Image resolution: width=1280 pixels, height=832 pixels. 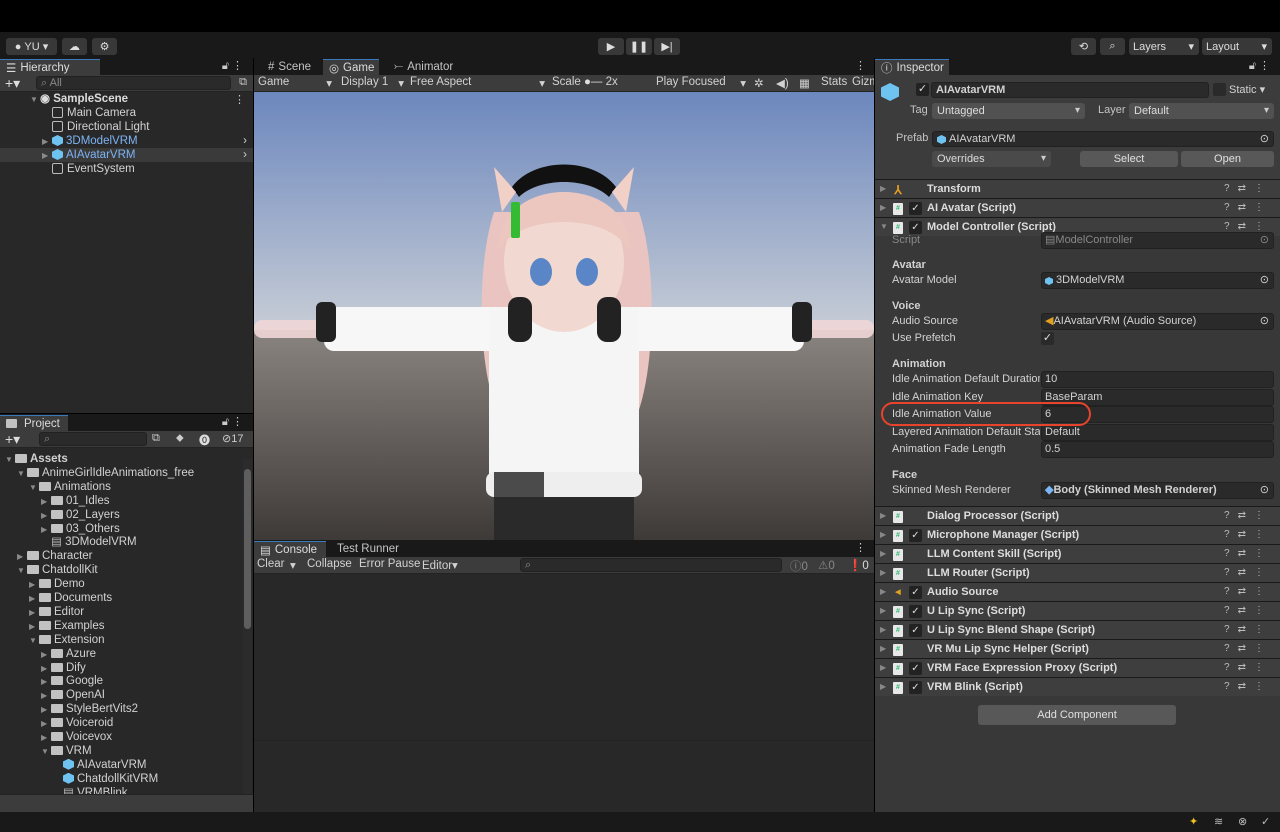 What do you see at coordinates (1157, 432) in the screenshot?
I see `animation-field-input: Default` at bounding box center [1157, 432].